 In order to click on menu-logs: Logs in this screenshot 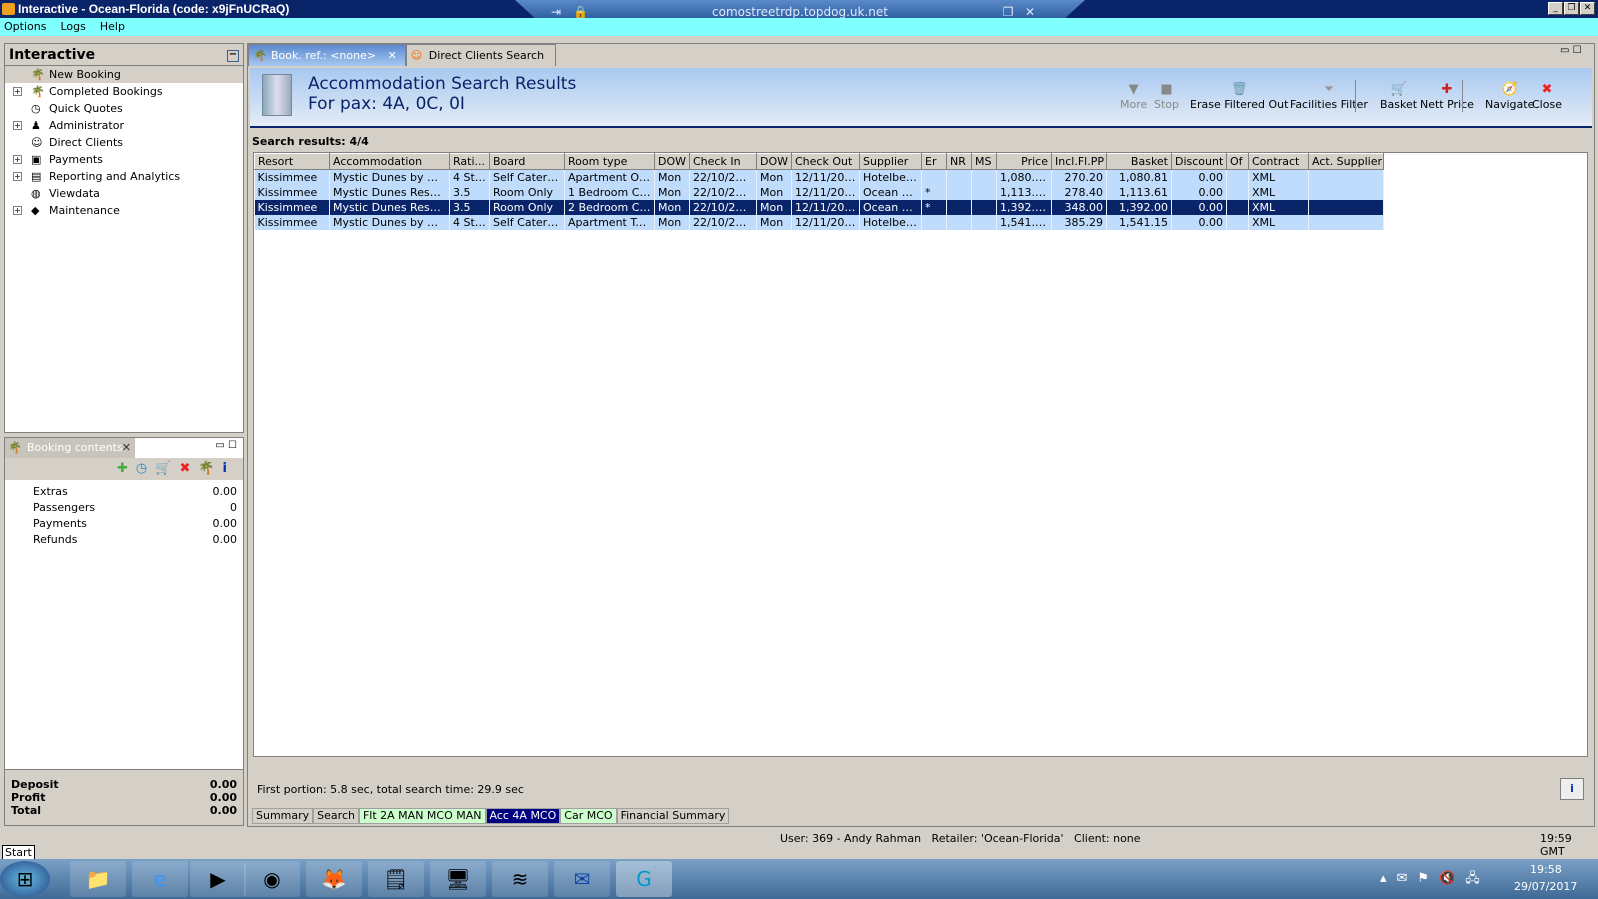, I will do `click(72, 27)`.